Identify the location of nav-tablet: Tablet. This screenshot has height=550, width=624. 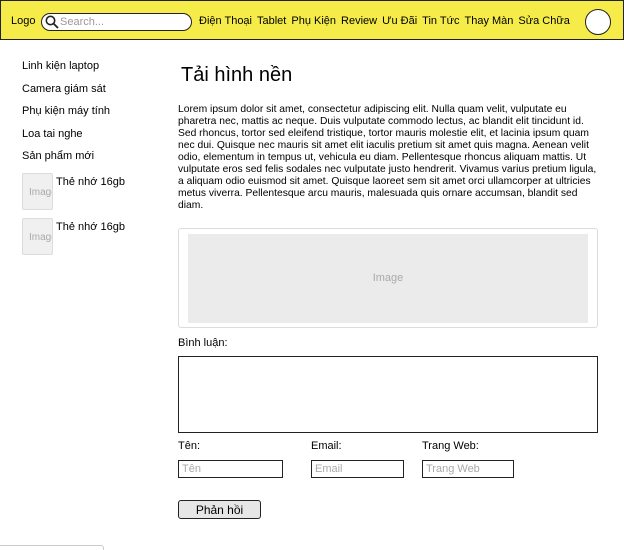
(271, 21).